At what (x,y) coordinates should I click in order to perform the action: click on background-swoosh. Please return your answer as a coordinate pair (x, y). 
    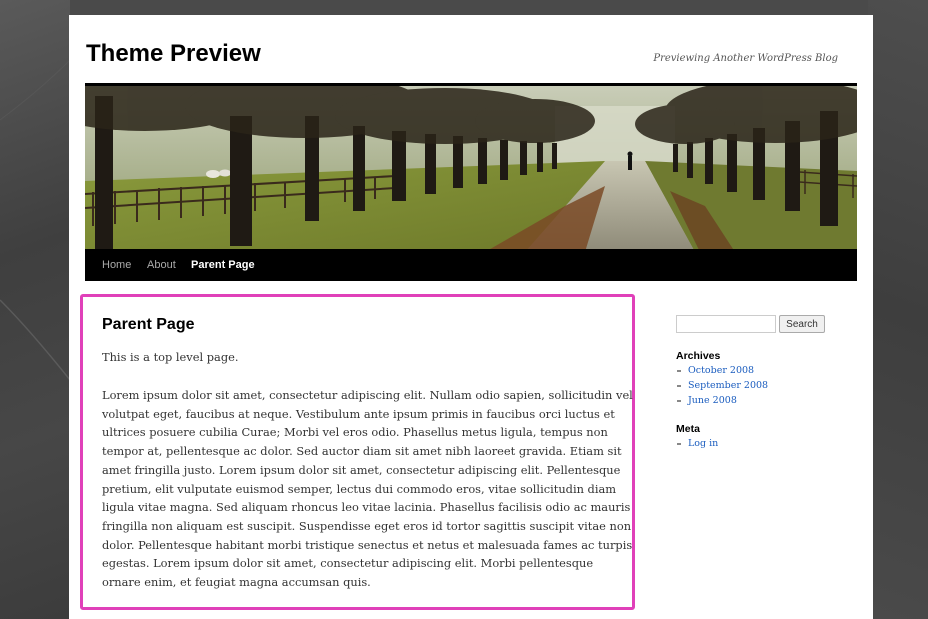
    Looking at the image, I should click on (35, 220).